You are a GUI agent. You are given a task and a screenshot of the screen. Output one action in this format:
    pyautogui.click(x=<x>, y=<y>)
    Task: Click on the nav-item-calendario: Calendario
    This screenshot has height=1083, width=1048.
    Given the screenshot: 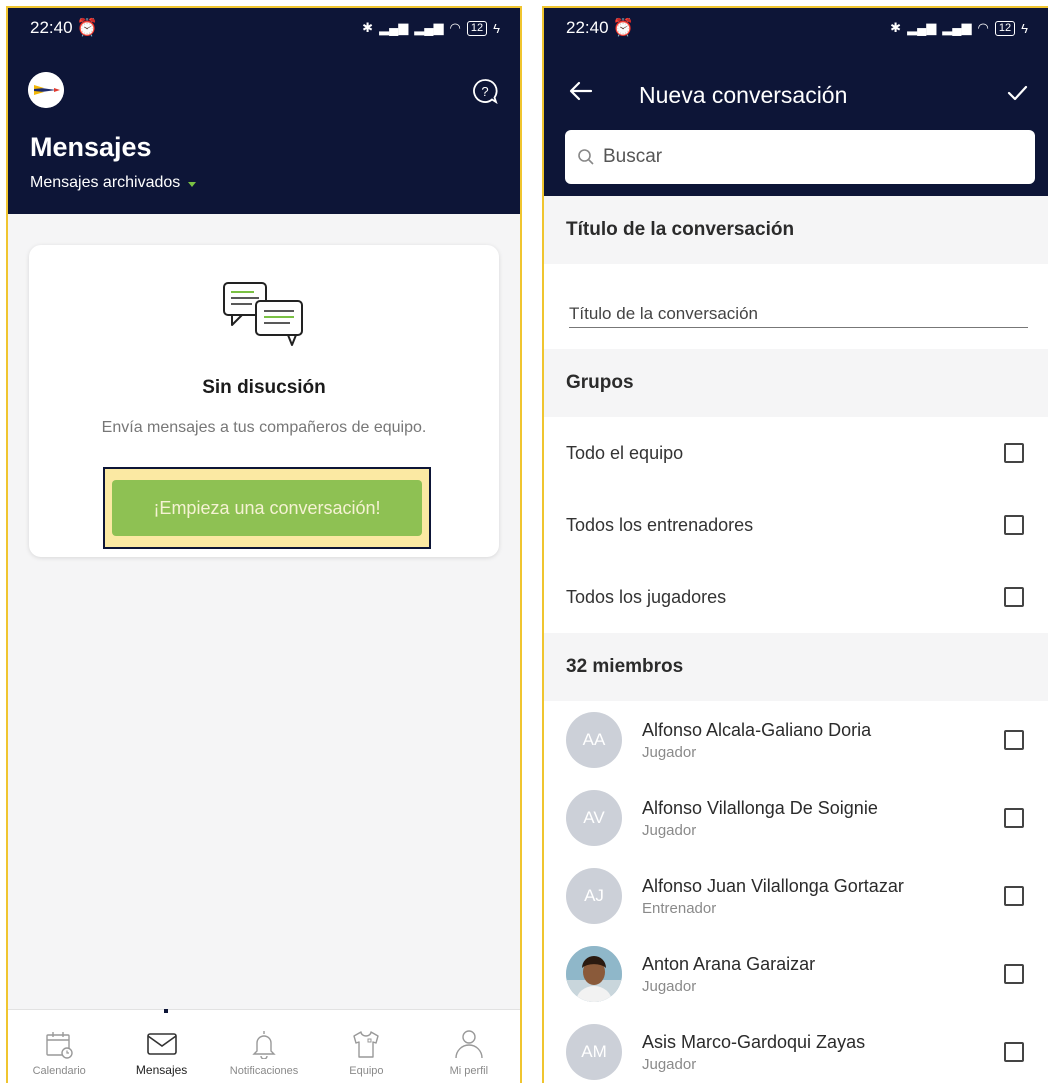 What is the action you would take?
    pyautogui.click(x=59, y=1046)
    